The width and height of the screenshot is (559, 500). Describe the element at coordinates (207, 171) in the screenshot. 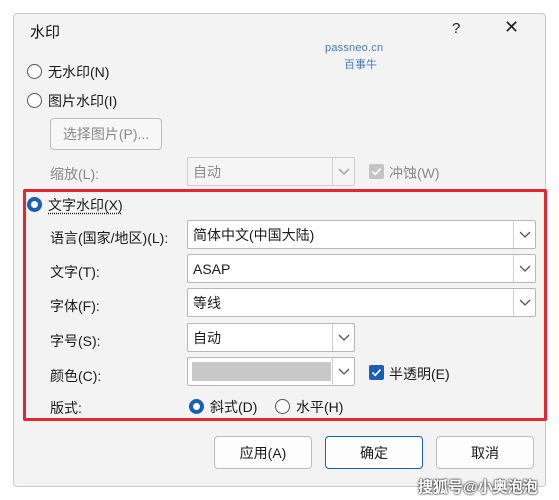

I see `scale-value: 自动` at that location.